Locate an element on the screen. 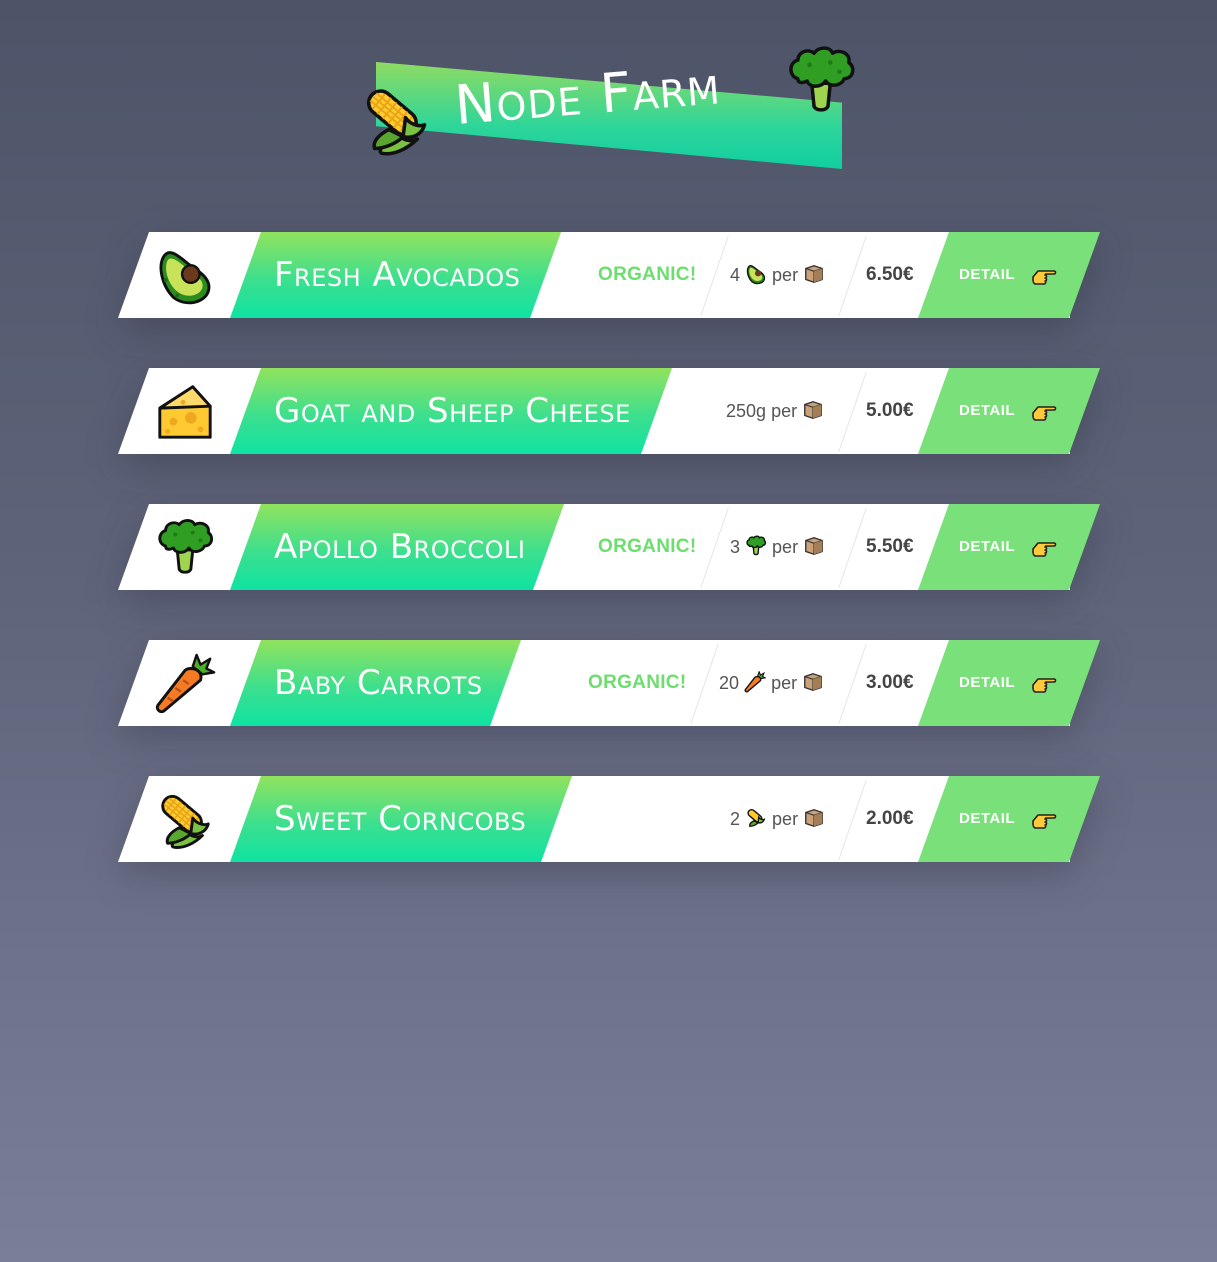 This screenshot has width=1217, height=1262. product-price: 5.50€ is located at coordinates (890, 546).